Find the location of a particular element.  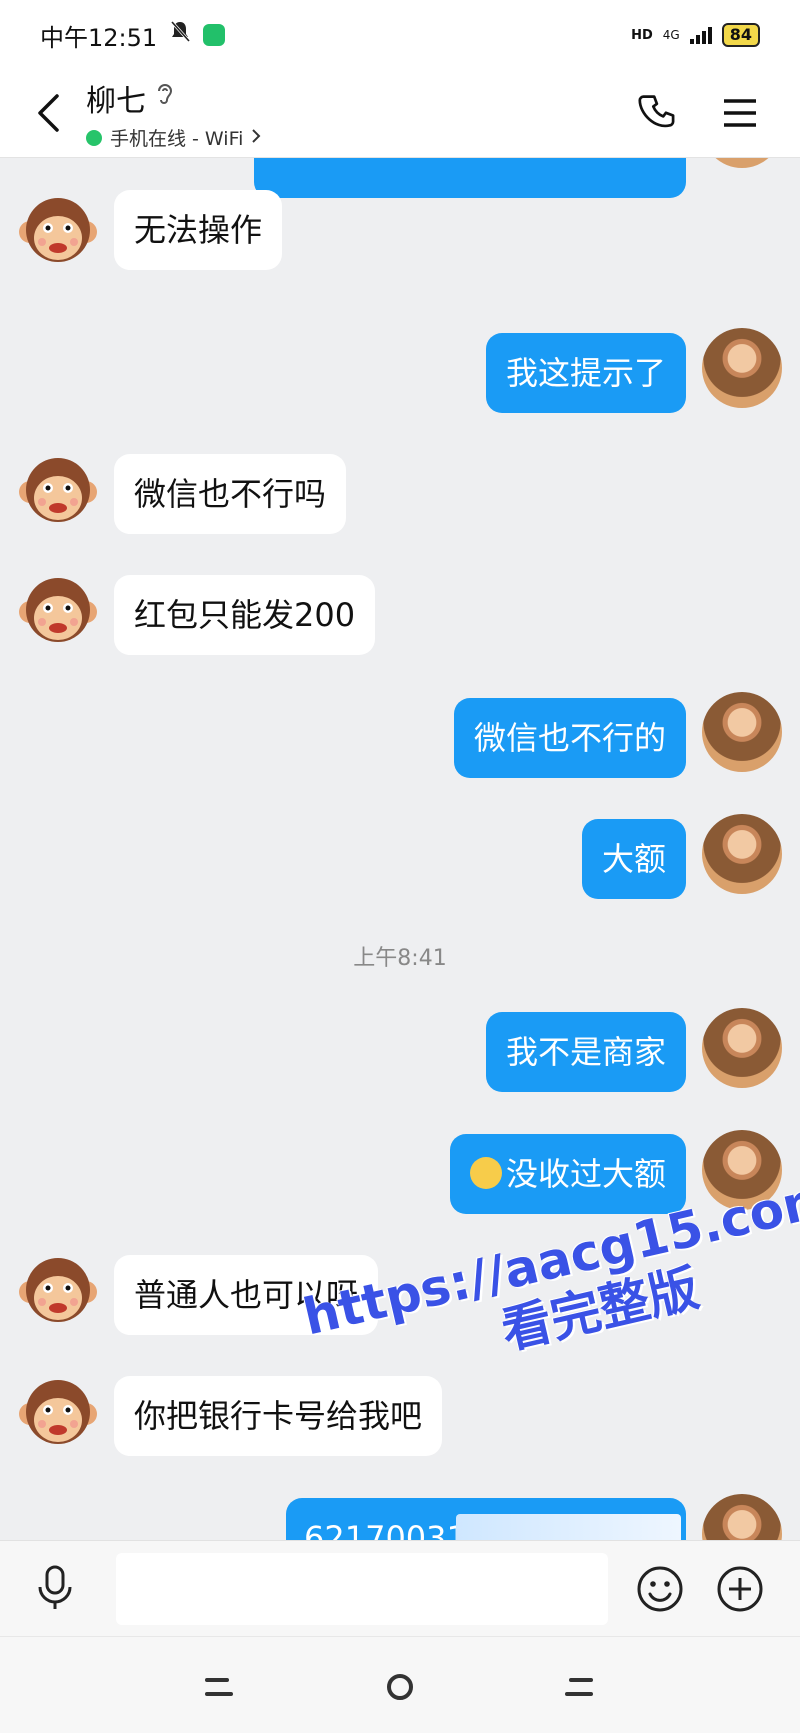

nav-home-button is located at coordinates (400, 1687).